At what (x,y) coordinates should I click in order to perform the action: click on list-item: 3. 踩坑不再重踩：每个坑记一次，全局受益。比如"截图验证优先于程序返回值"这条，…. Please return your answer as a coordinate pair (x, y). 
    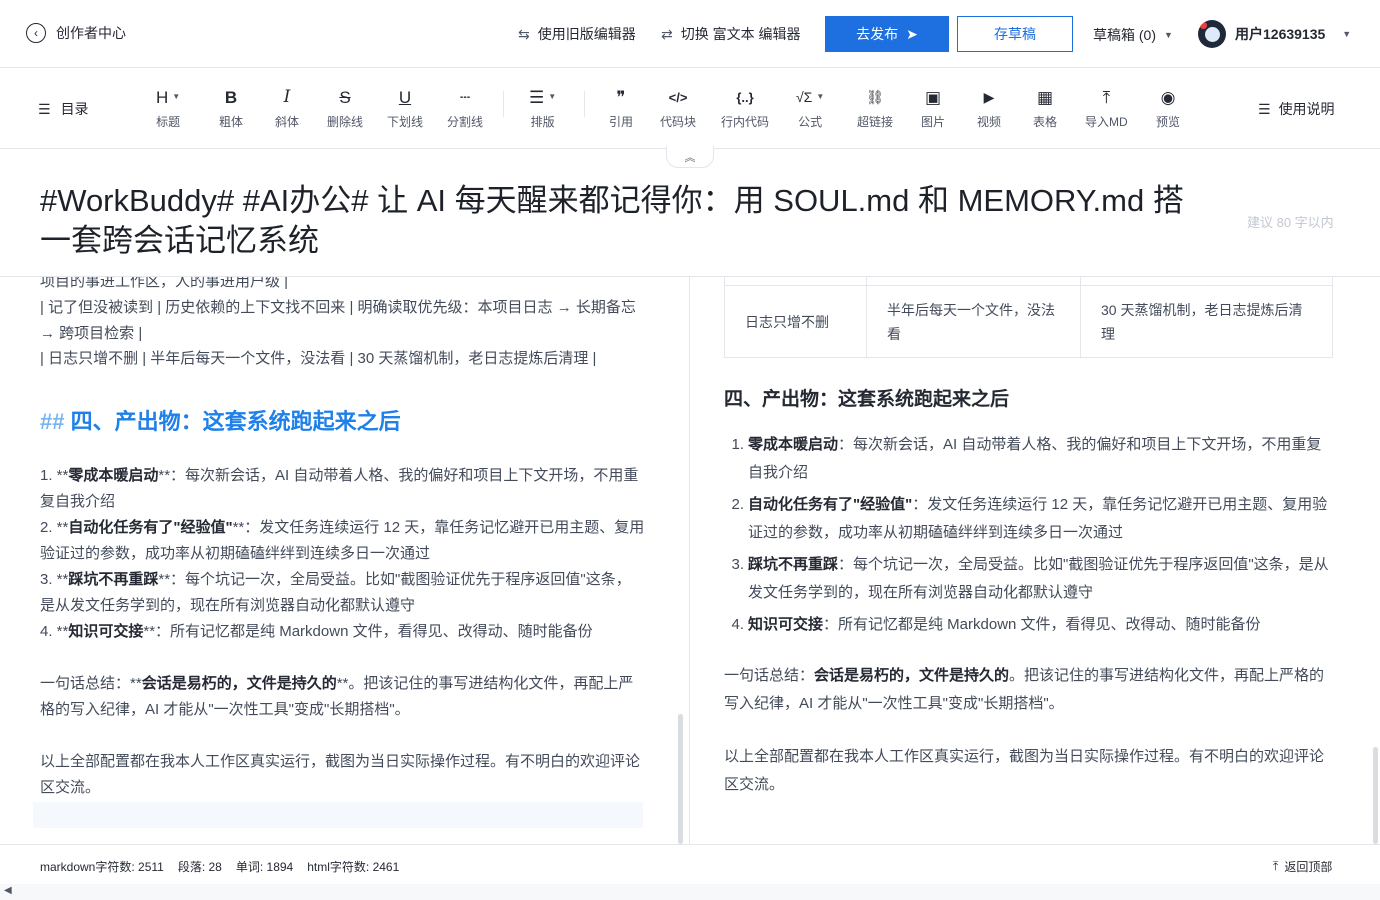
    Looking at the image, I should click on (1030, 578).